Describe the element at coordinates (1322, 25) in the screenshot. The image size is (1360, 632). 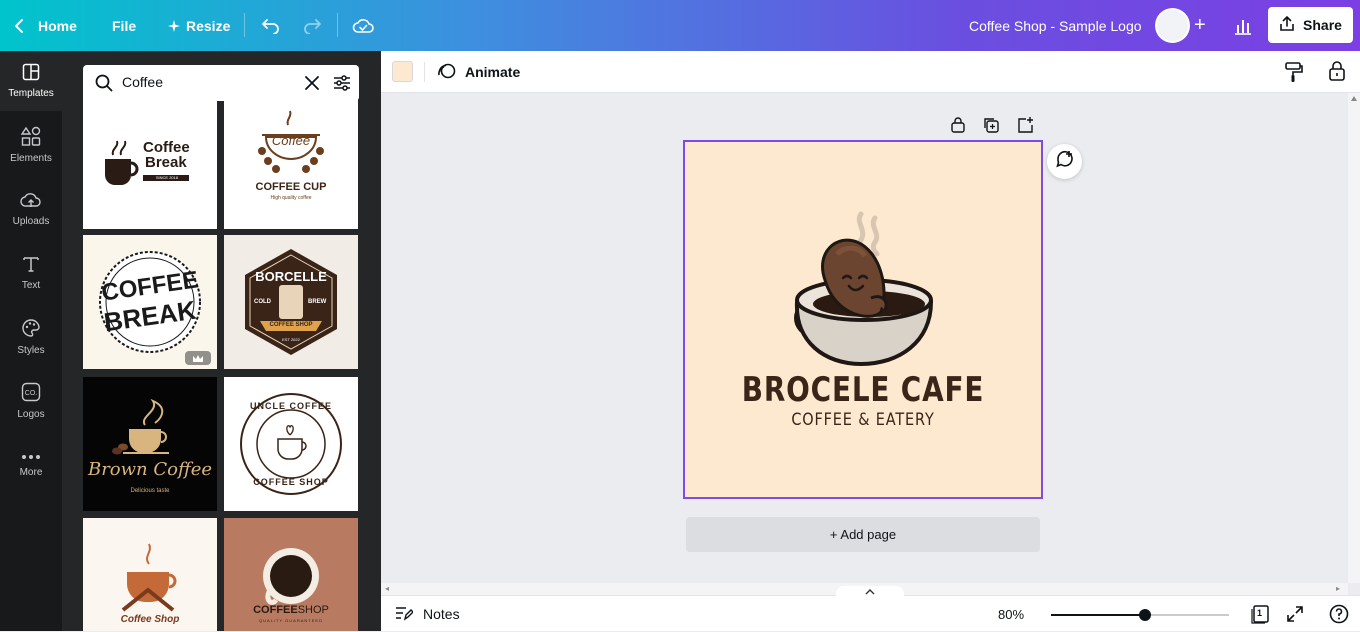
I see `share-label: Share` at that location.